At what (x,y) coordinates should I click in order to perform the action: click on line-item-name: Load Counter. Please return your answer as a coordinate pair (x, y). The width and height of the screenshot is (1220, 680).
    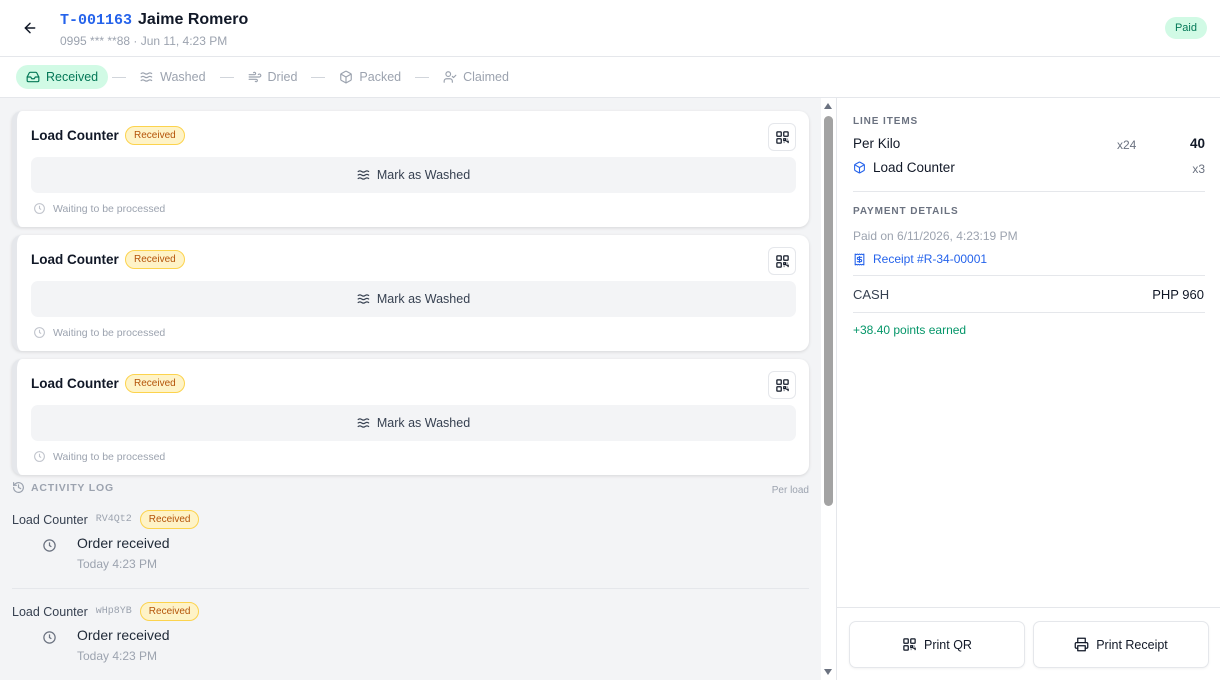
    Looking at the image, I should click on (904, 167).